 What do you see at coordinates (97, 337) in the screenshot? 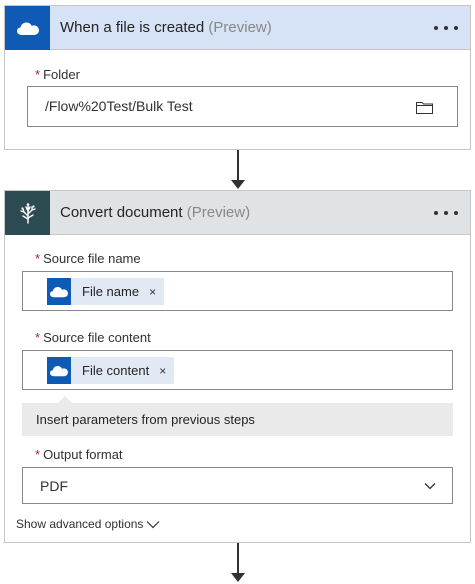
I see `source-file-content-label-text: Source file content` at bounding box center [97, 337].